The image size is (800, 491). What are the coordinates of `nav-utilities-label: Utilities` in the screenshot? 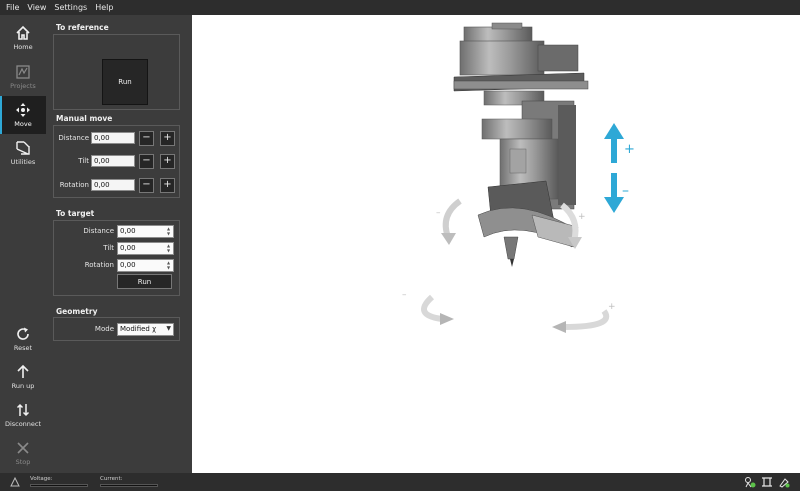 It's located at (23, 162).